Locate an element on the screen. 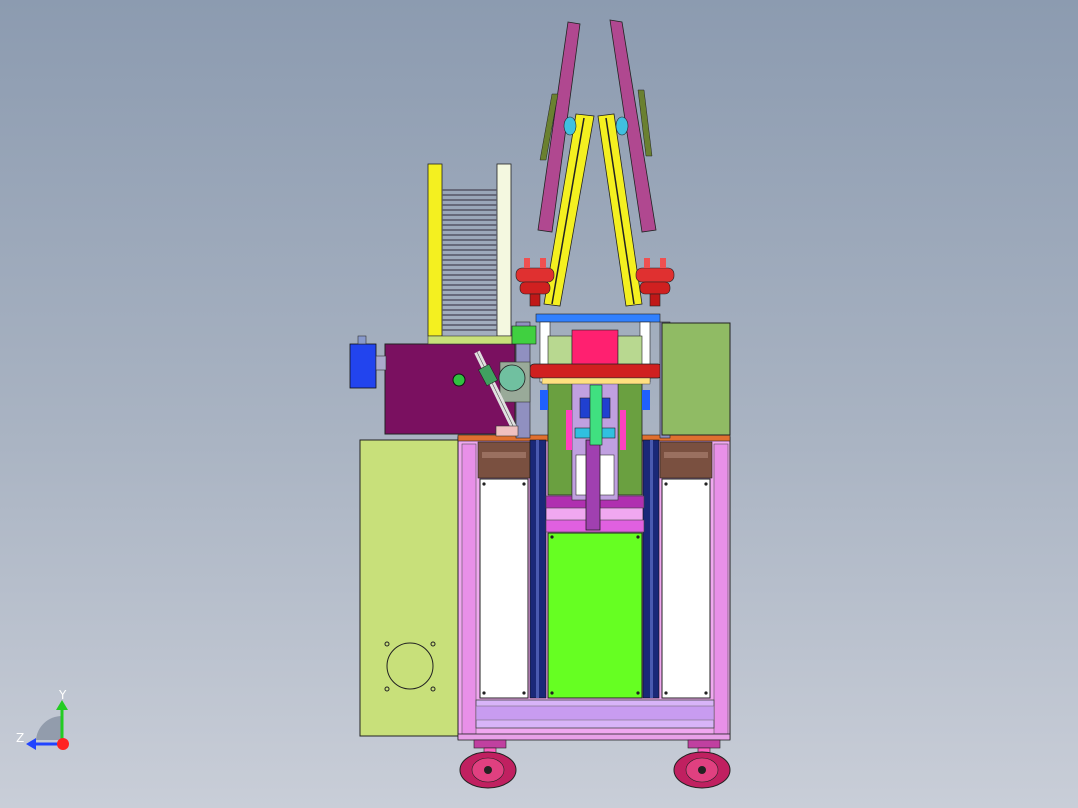 The height and width of the screenshot is (808, 1078). right-clamp is located at coordinates (655, 282).